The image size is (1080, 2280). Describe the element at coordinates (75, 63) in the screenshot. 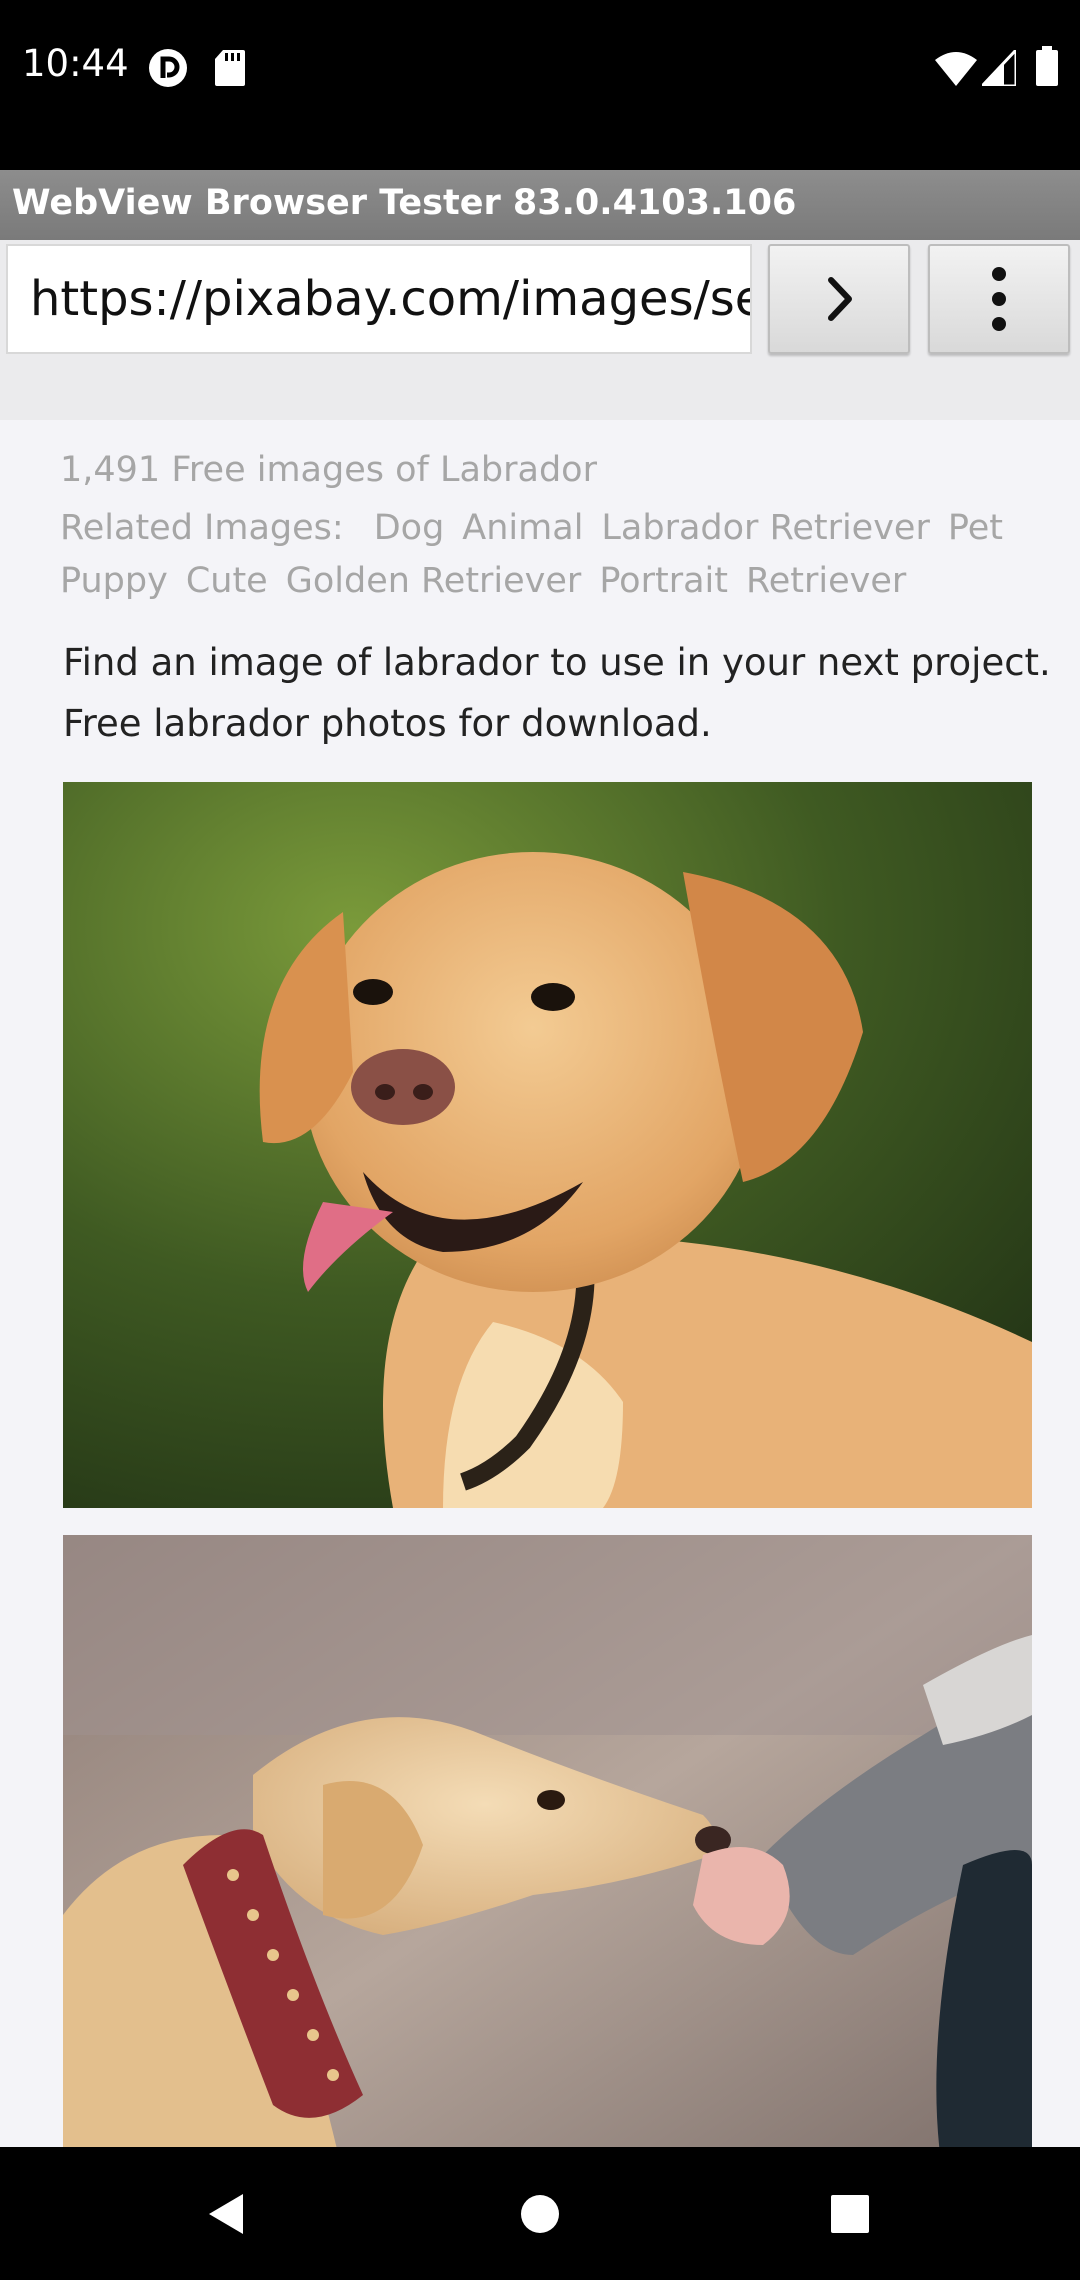

I see `status-time: 10:44` at that location.